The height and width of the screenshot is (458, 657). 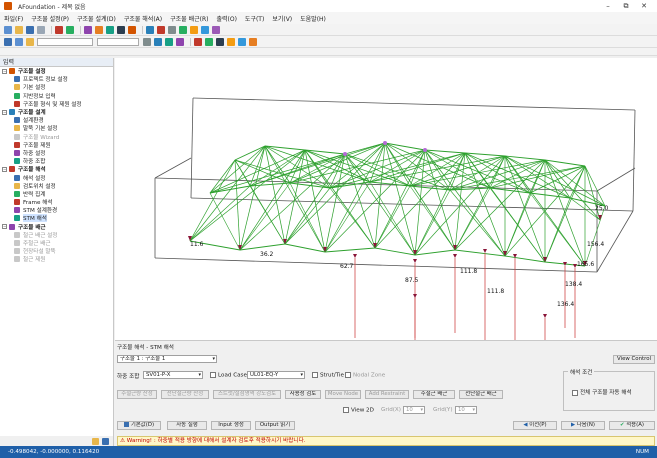 What do you see at coordinates (414, 410) in the screenshot?
I see `grid-x-select: 10` at bounding box center [414, 410].